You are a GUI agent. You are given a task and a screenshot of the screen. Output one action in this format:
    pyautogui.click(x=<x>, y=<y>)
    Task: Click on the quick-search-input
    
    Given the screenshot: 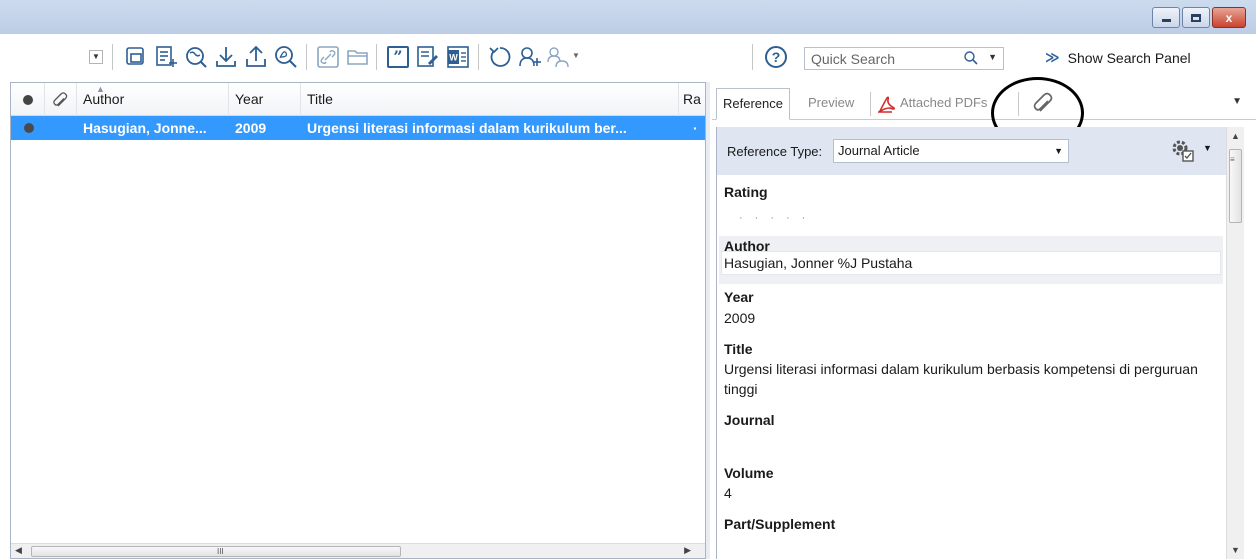 What is the action you would take?
    pyautogui.click(x=886, y=59)
    